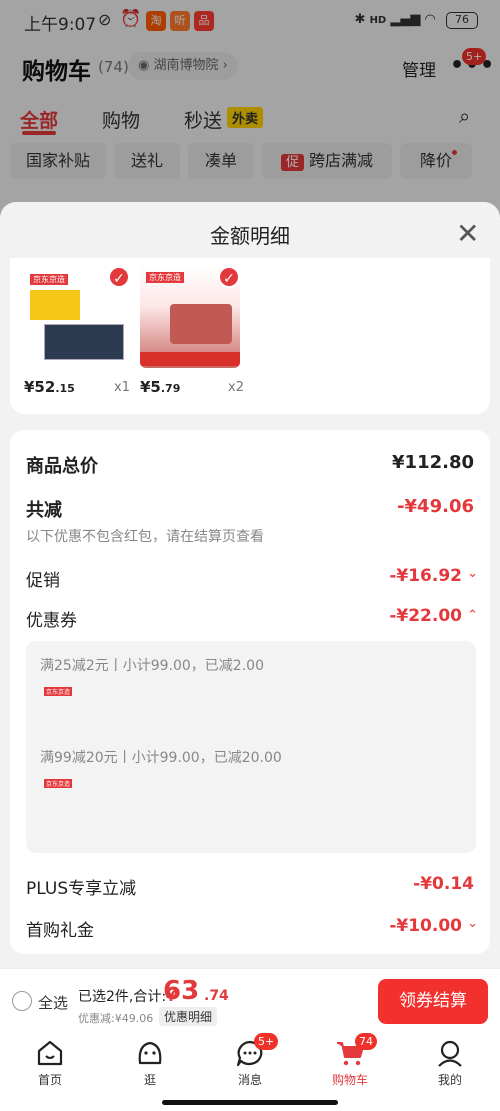  I want to click on plus-value: -¥0.14, so click(443, 884).